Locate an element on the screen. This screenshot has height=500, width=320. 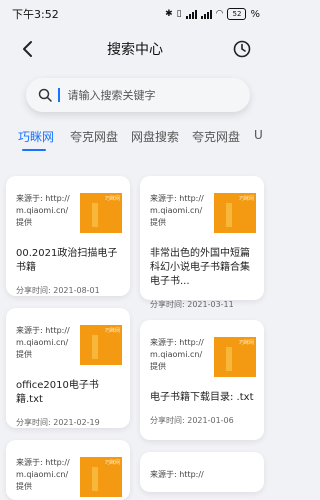
share-time: 分享时间: 2021-02-19 is located at coordinates (58, 422).